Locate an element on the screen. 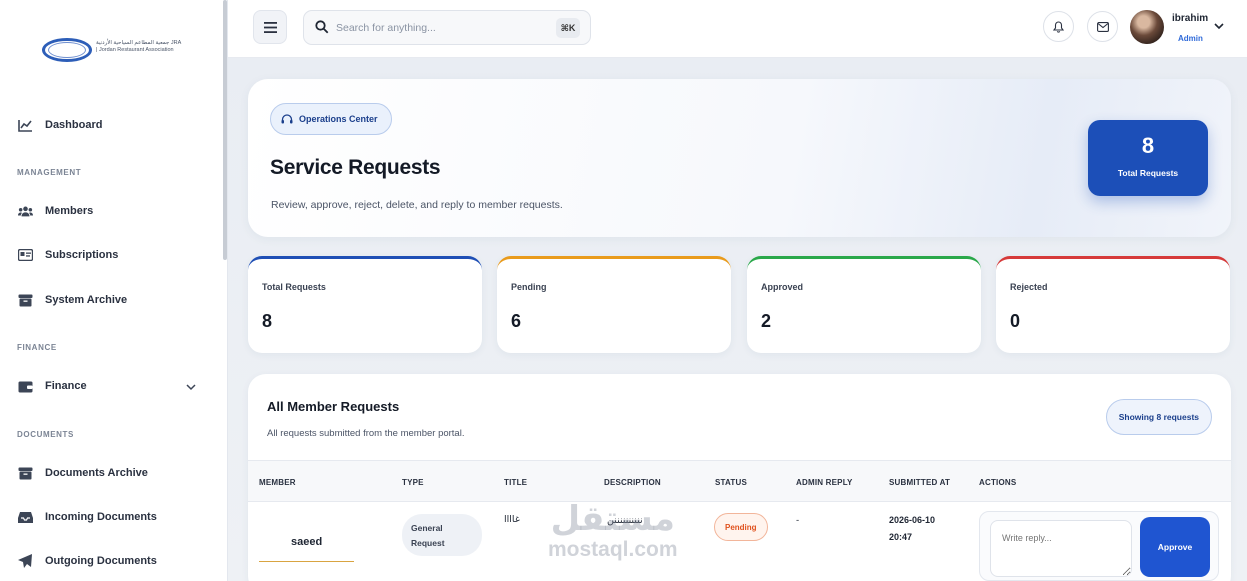  users-icon is located at coordinates (25, 211).